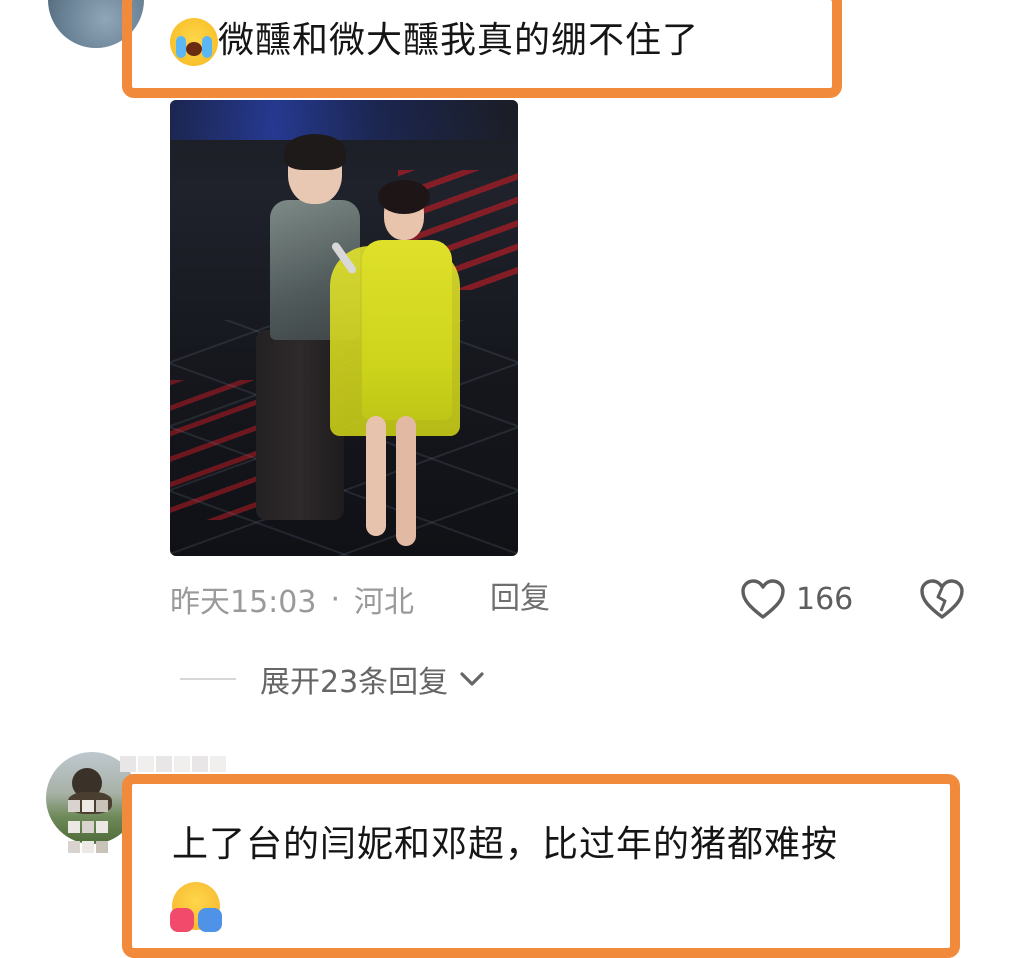  I want to click on comment-time: 昨天15:03, so click(243, 602).